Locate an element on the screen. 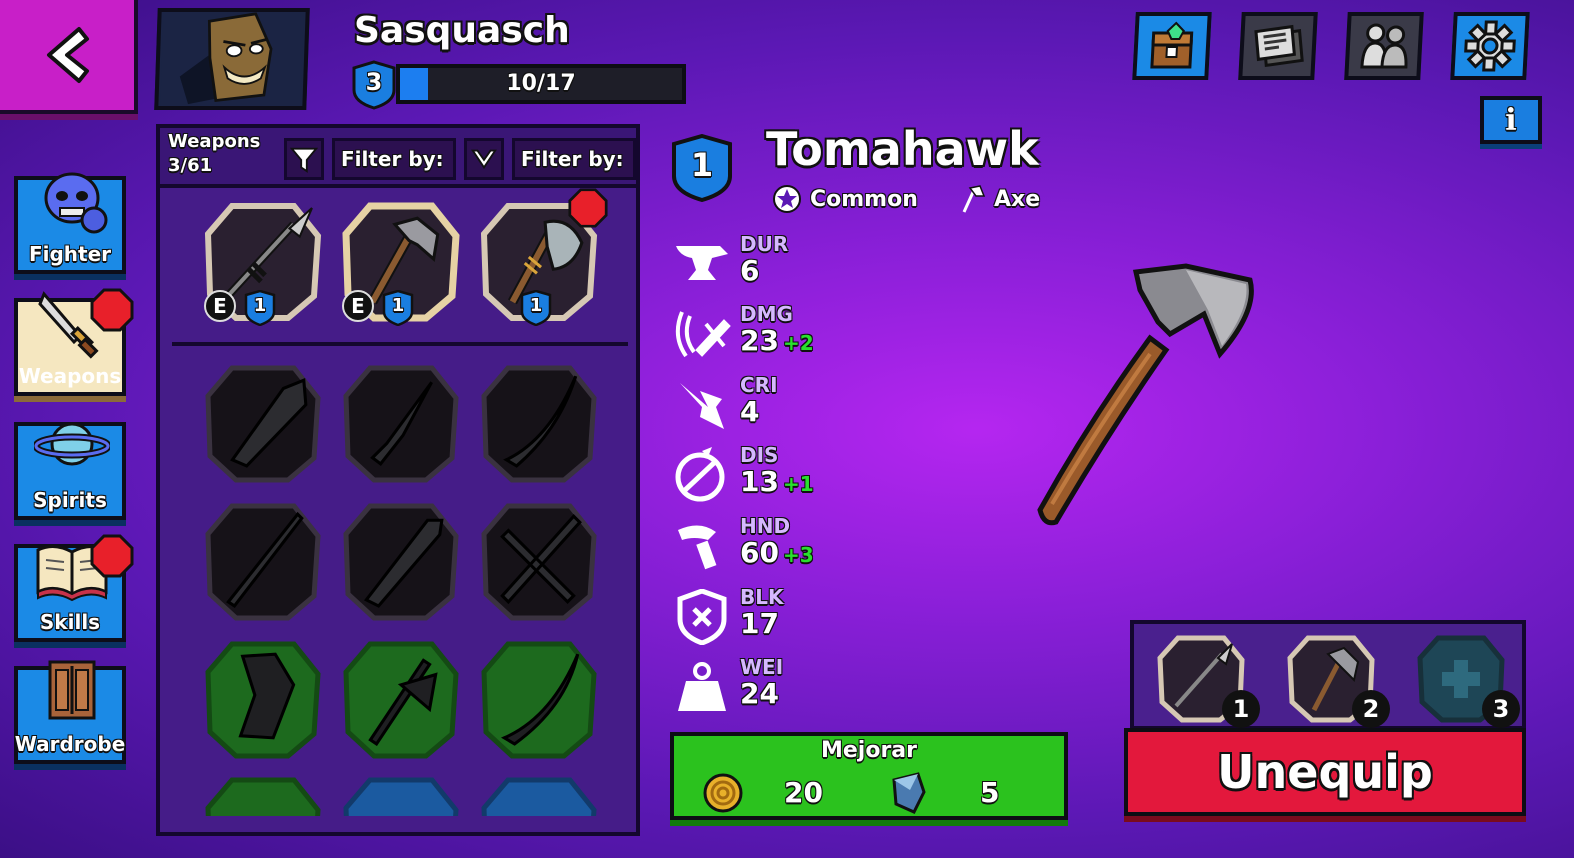 The height and width of the screenshot is (858, 1574). club-silhouette-icon is located at coordinates (269, 423).